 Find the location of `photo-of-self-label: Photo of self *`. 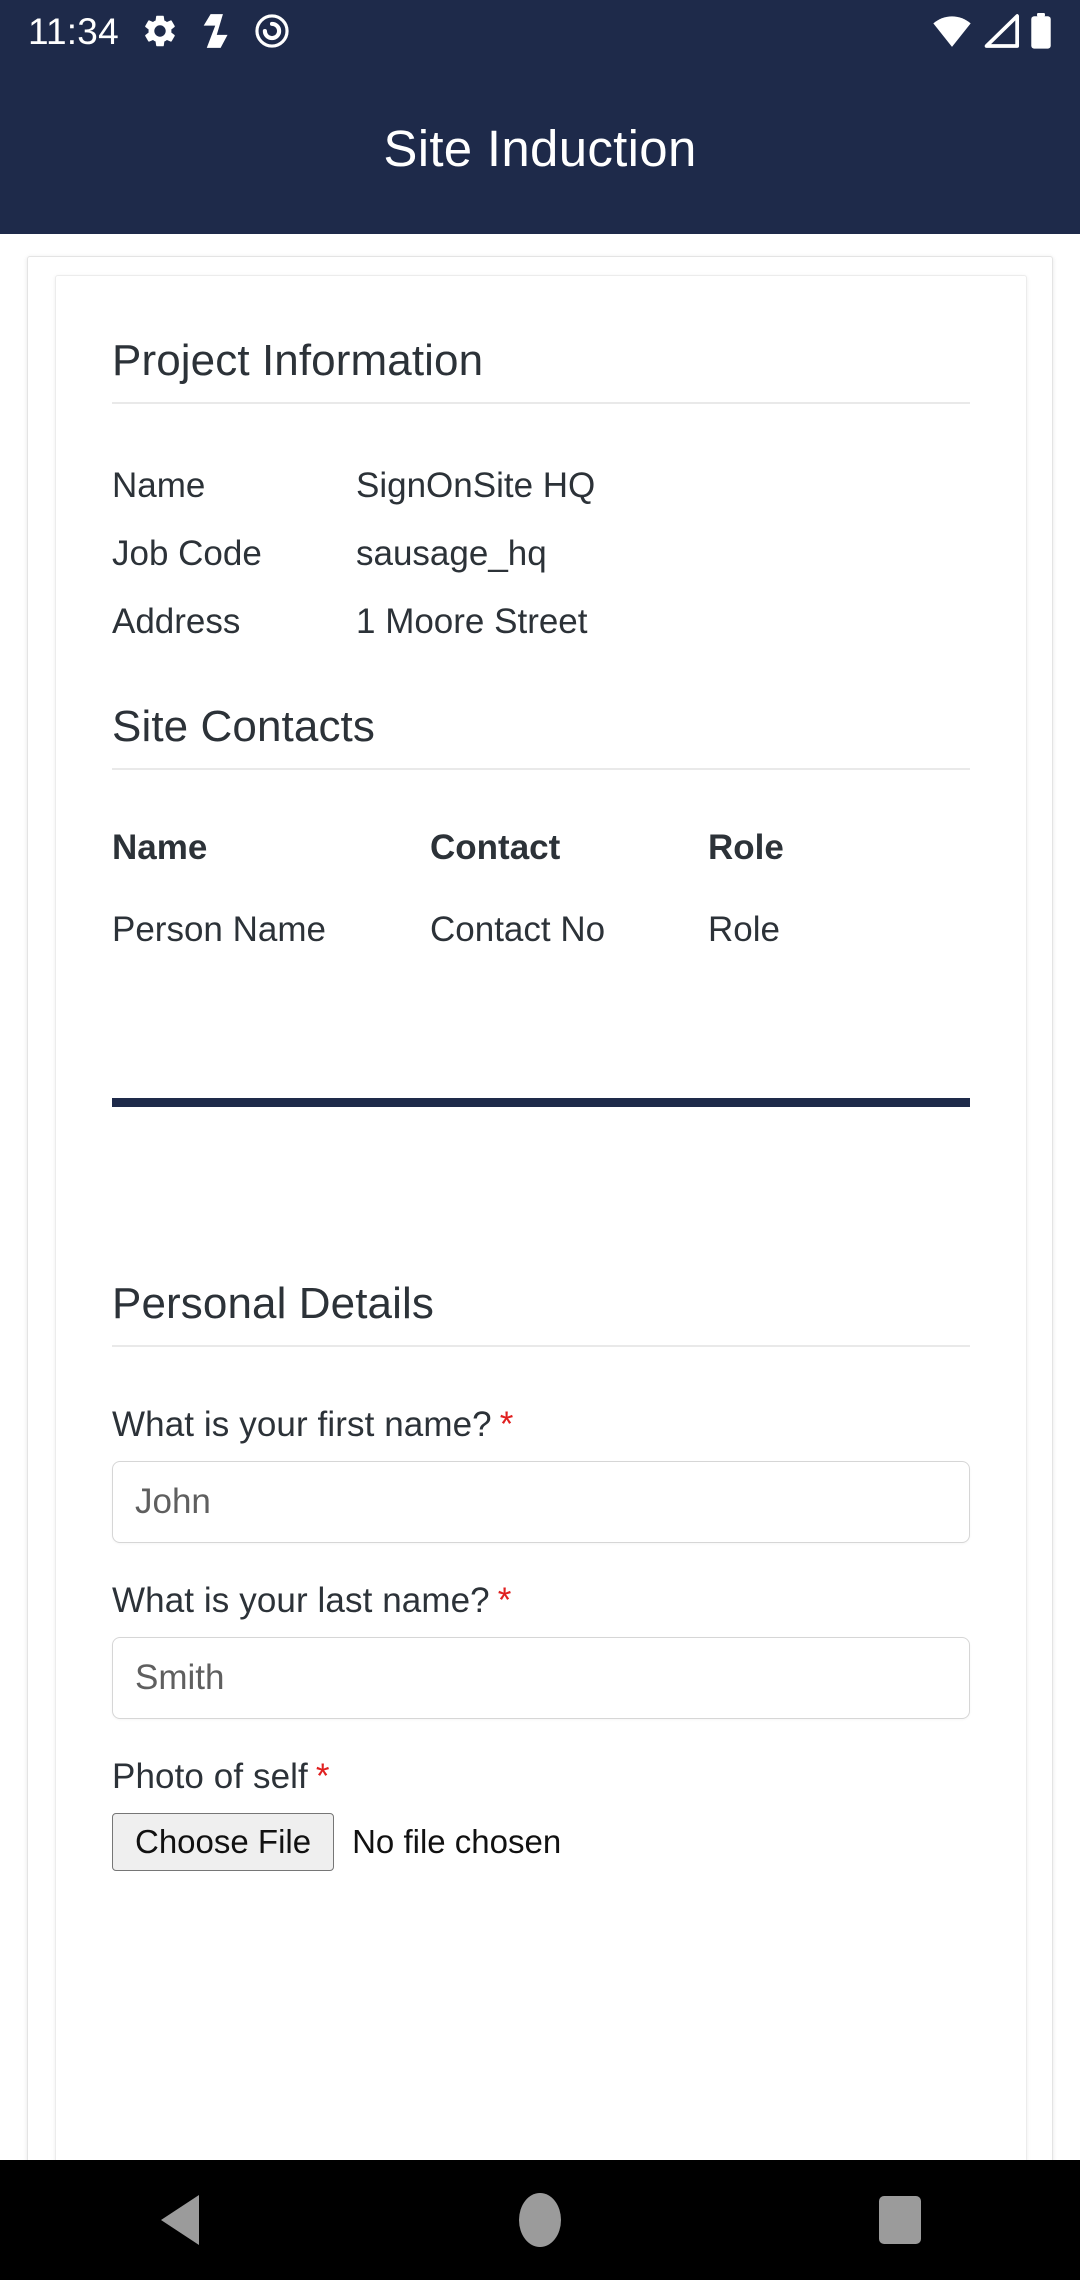

photo-of-self-label: Photo of self * is located at coordinates (541, 1777).